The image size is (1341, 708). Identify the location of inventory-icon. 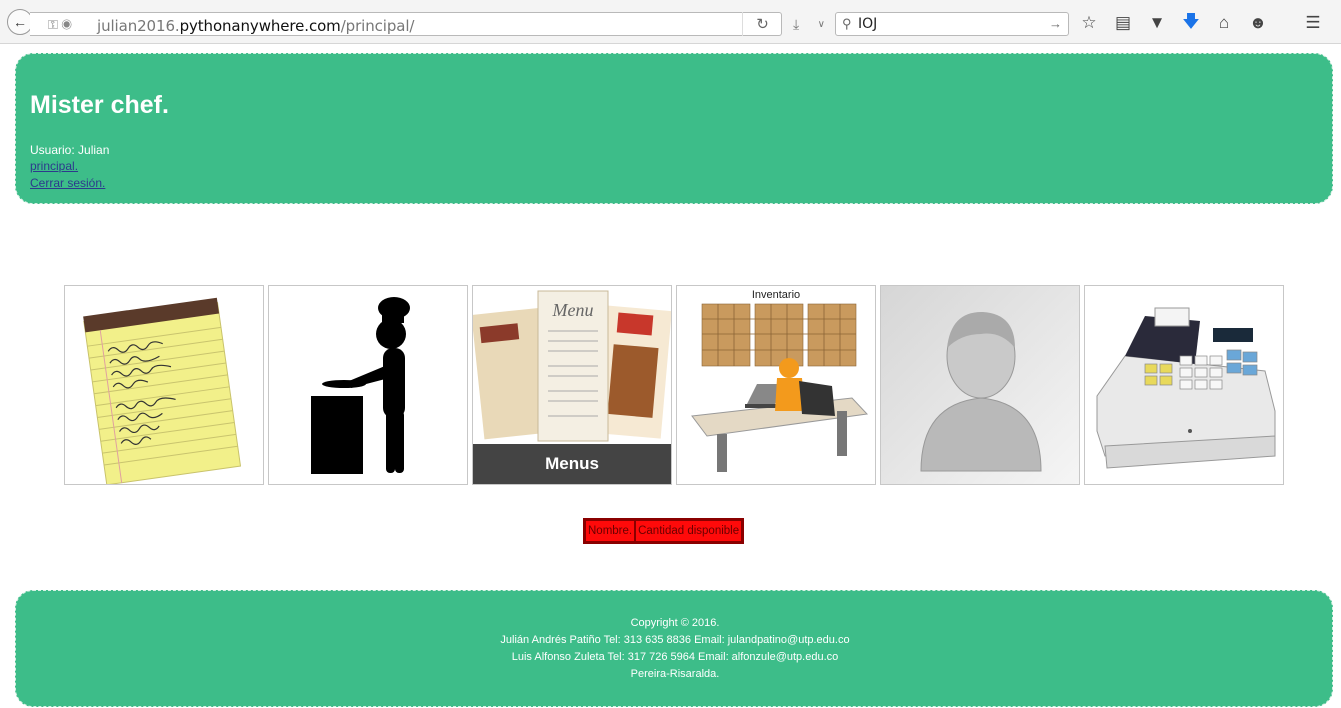
(780, 387).